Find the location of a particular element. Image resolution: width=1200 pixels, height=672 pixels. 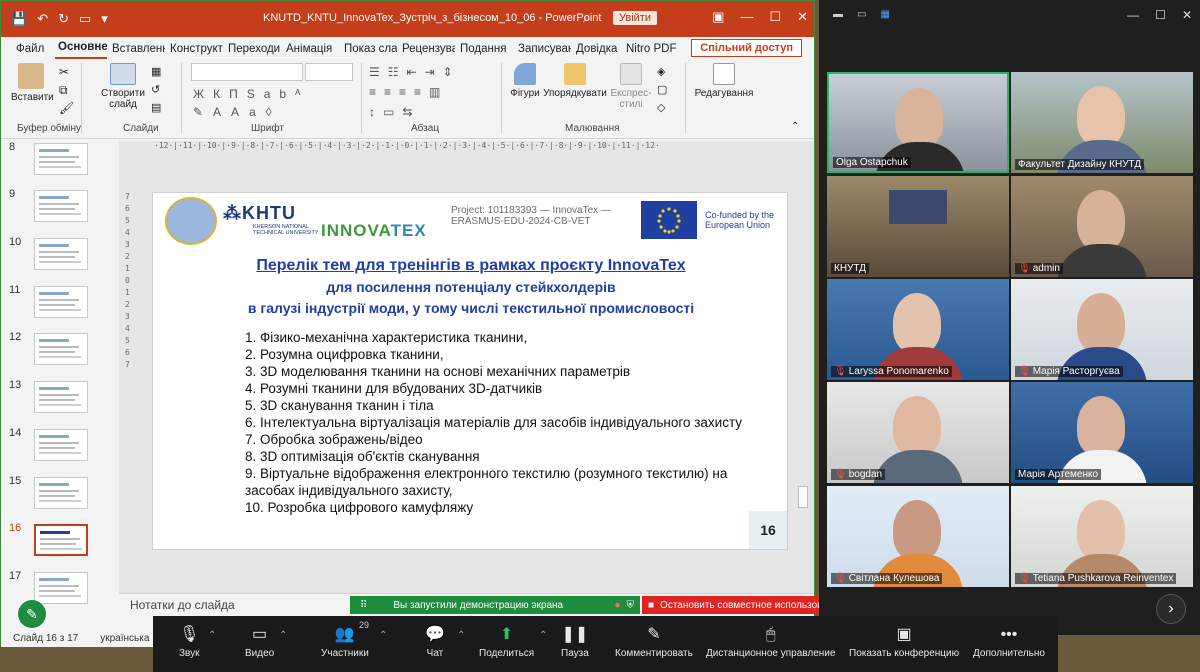

undo-icon: ↶ is located at coordinates (42, 19).